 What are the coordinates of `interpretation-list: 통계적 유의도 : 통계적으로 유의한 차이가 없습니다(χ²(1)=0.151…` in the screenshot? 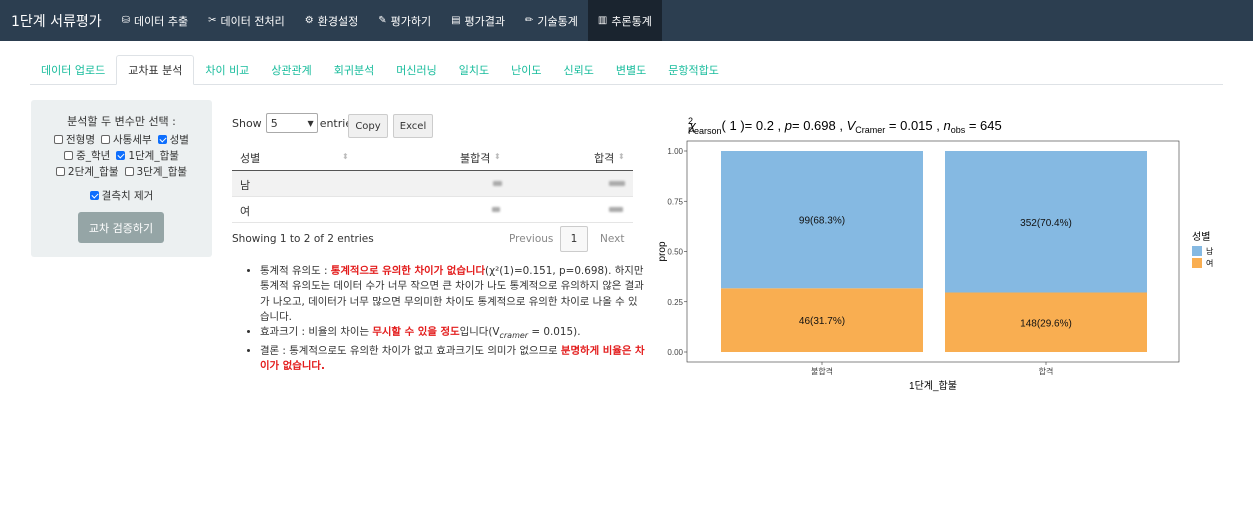 It's located at (447, 319).